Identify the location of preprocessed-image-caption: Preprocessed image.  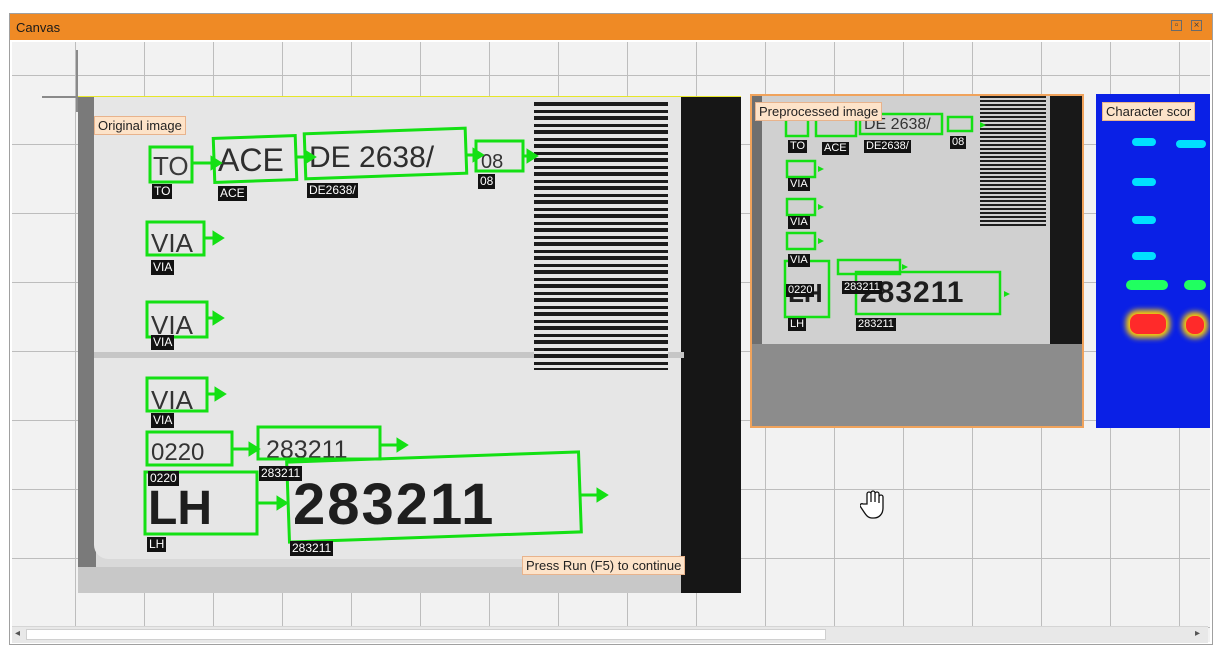
(819, 111).